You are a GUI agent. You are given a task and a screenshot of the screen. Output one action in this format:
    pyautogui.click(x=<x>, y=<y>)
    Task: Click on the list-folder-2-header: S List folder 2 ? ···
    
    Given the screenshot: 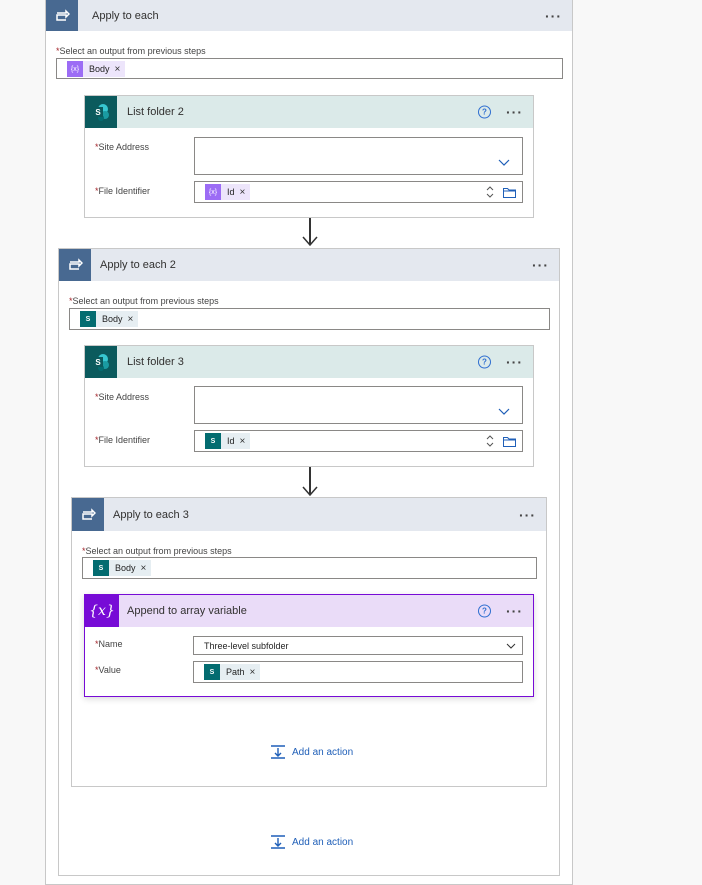 What is the action you would take?
    pyautogui.click(x=309, y=112)
    